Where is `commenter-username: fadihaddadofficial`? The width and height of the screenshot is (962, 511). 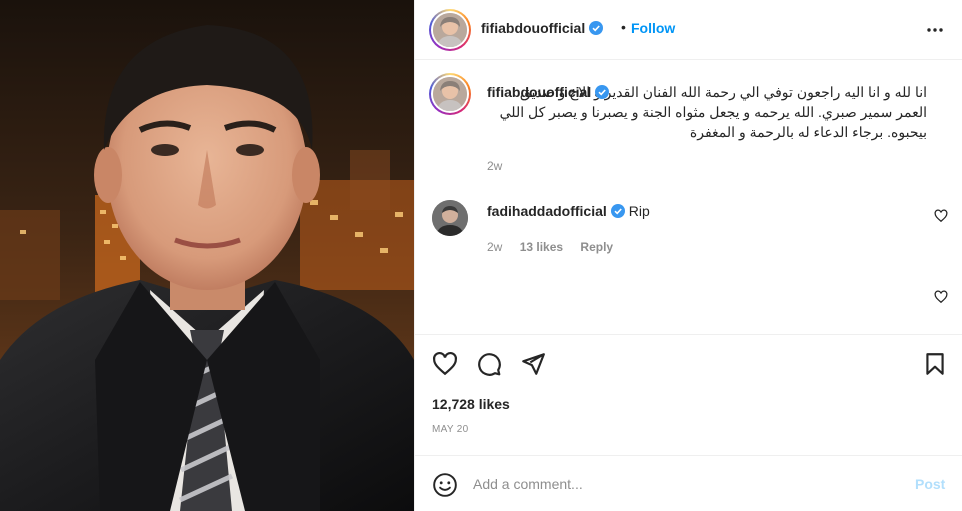
commenter-username: fadihaddadofficial is located at coordinates (547, 211).